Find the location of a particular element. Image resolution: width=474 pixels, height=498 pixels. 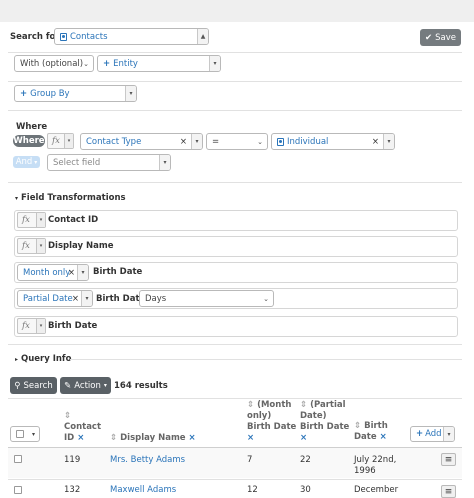

column-header-line: Birth Date is located at coordinates (272, 427).